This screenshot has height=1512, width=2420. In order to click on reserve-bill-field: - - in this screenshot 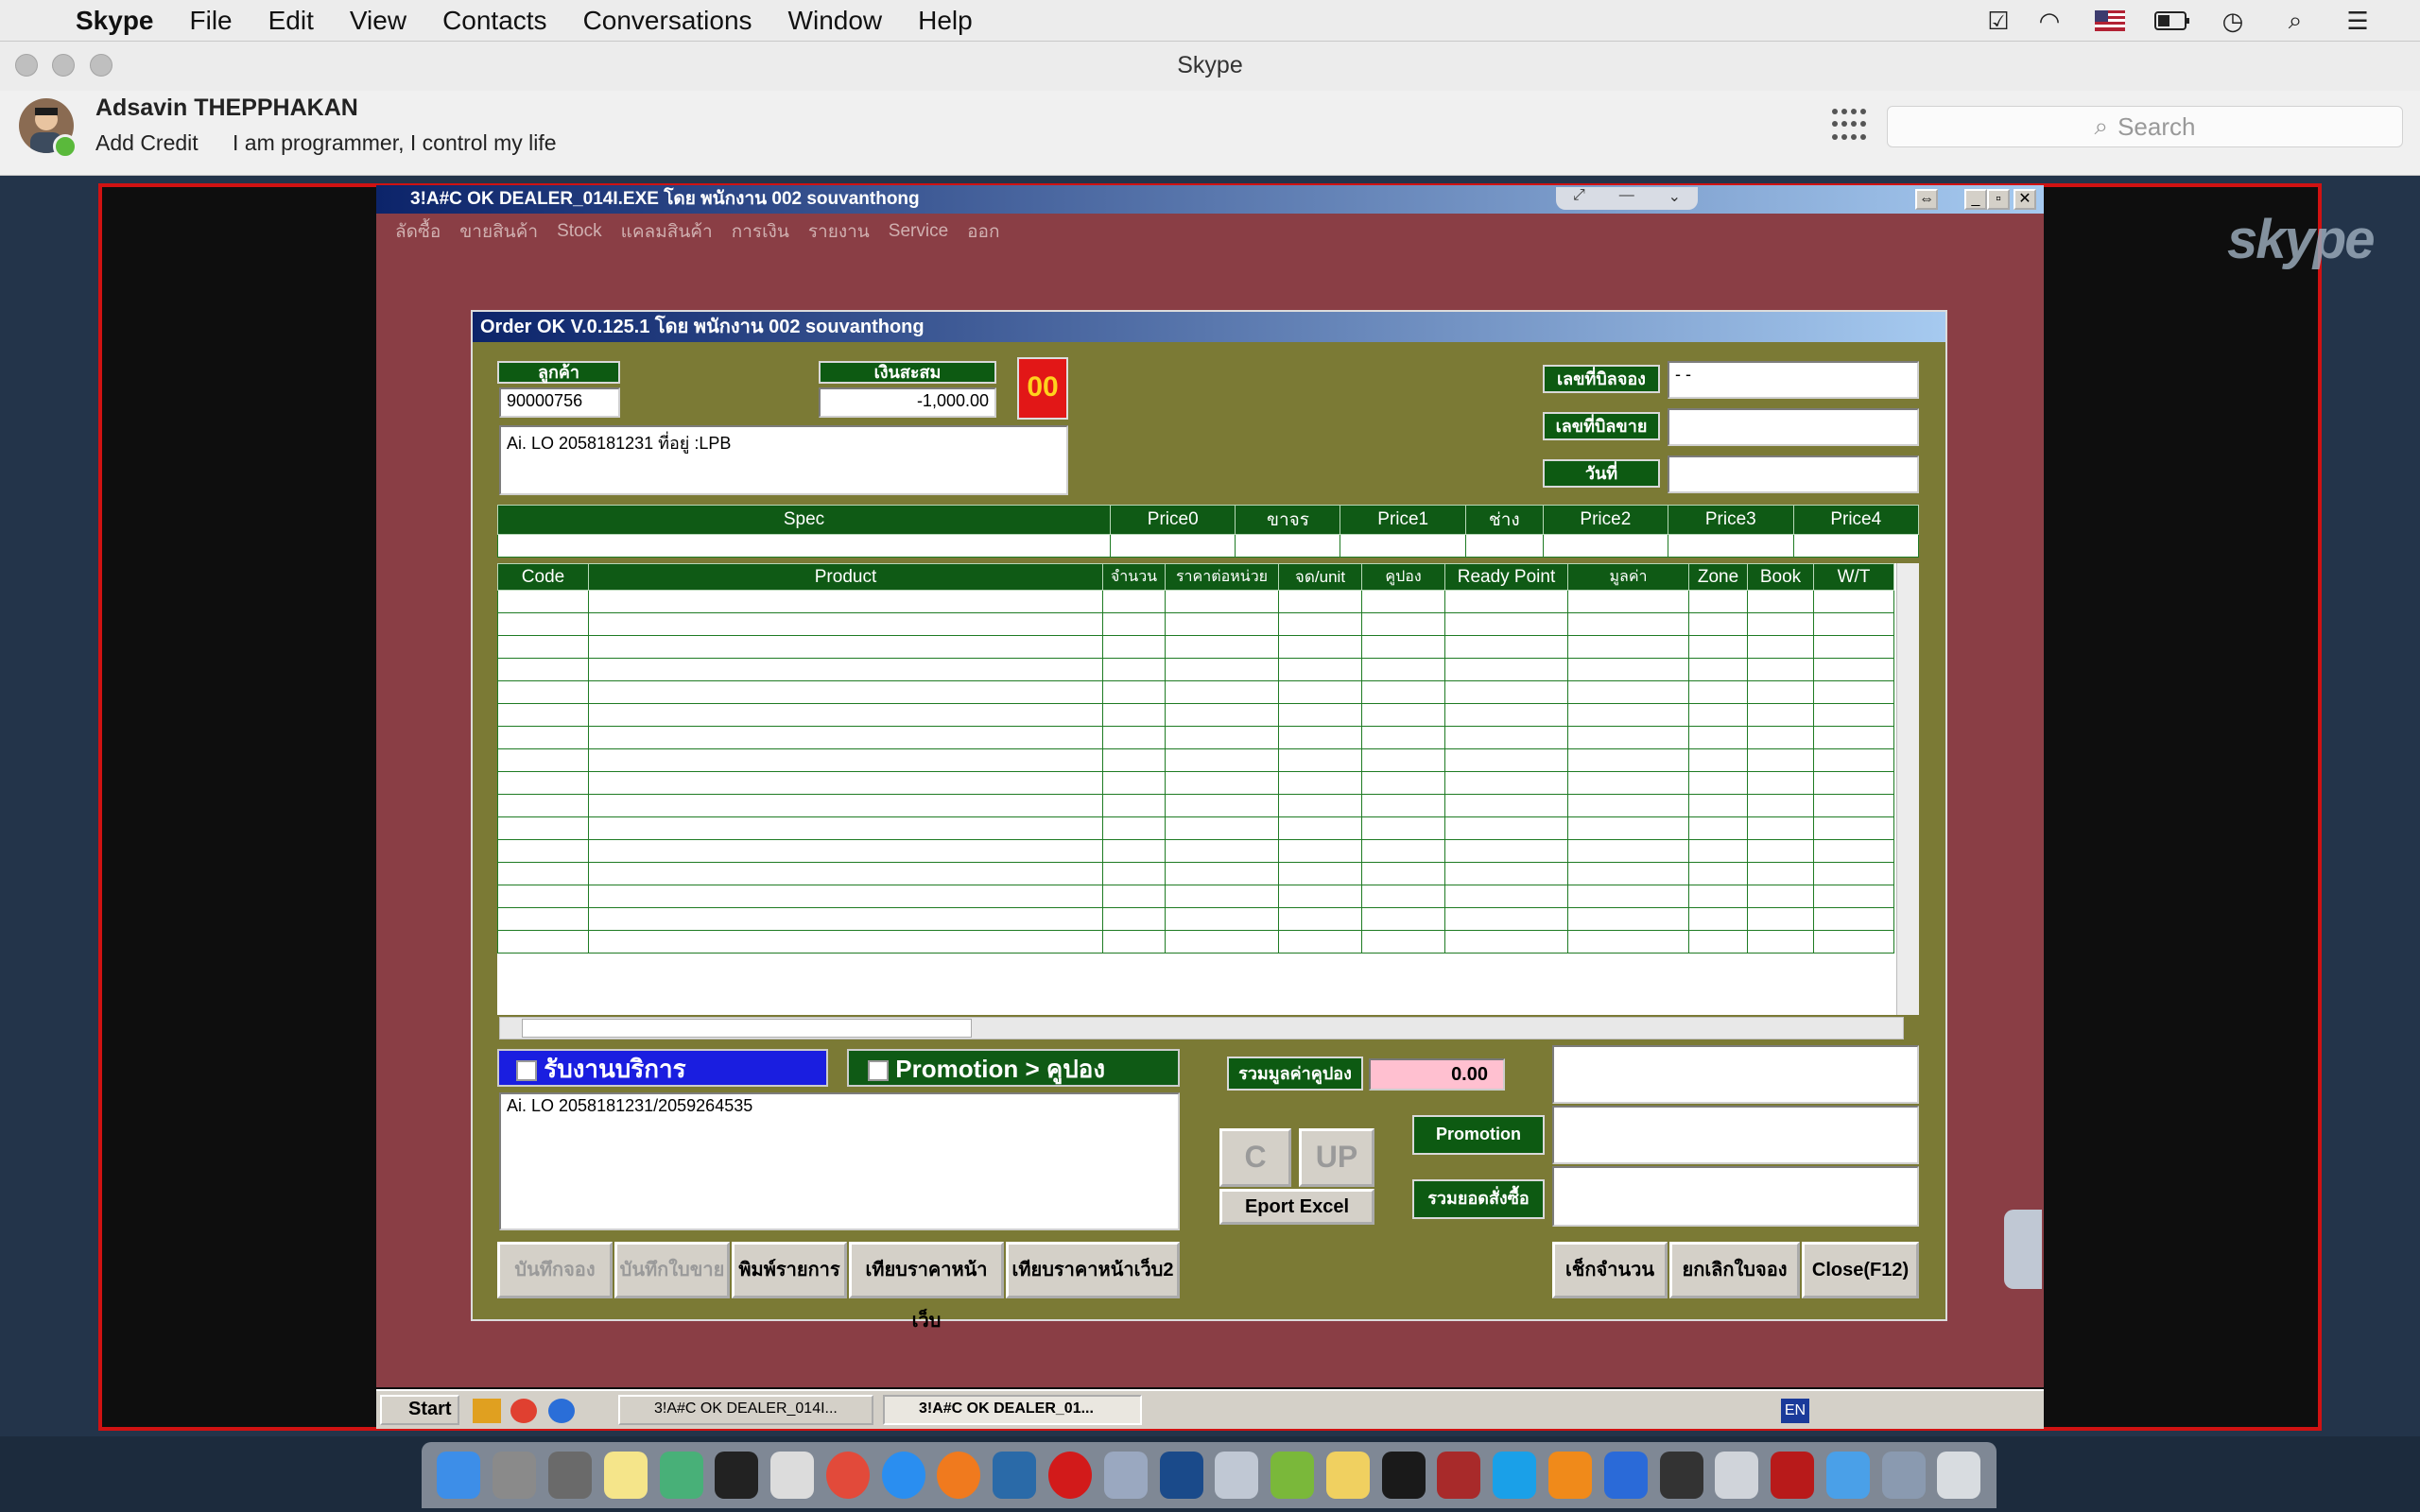, I will do `click(1793, 380)`.